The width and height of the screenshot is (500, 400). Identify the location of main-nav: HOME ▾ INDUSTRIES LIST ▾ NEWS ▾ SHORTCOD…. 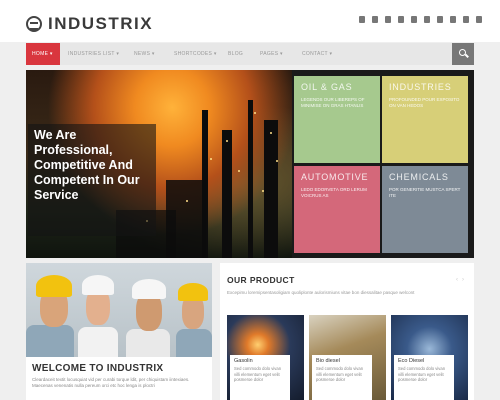
(250, 54).